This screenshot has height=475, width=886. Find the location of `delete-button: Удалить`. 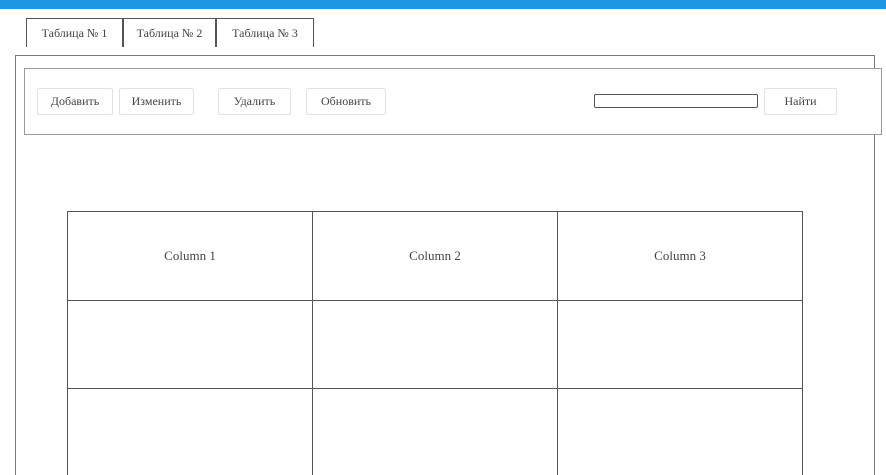

delete-button: Удалить is located at coordinates (254, 101).